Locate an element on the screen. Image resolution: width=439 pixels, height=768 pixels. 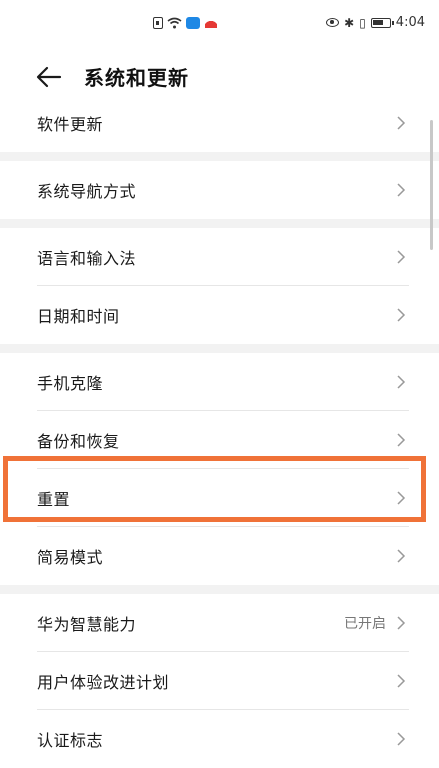
item-label: 华为智慧能力 is located at coordinates (87, 624).